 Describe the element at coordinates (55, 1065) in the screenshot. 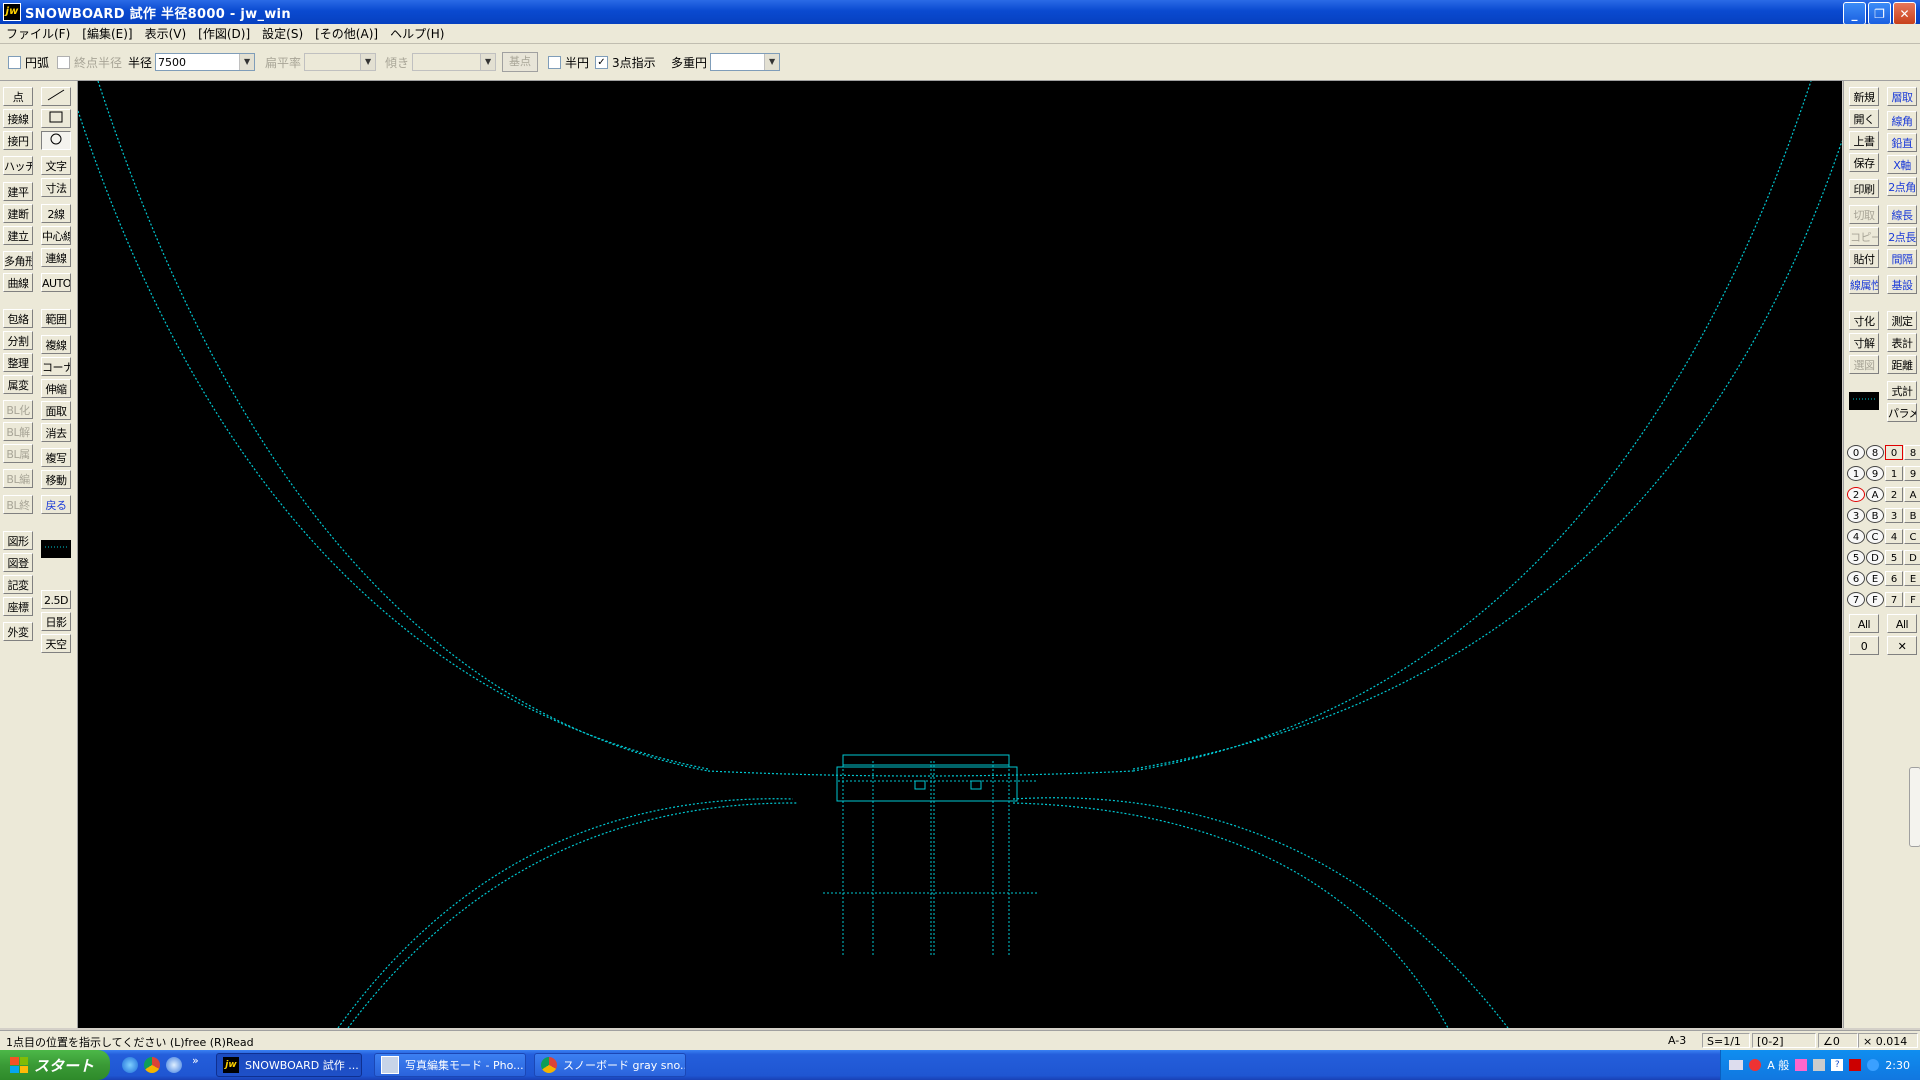

I see `start-button: スタート` at that location.